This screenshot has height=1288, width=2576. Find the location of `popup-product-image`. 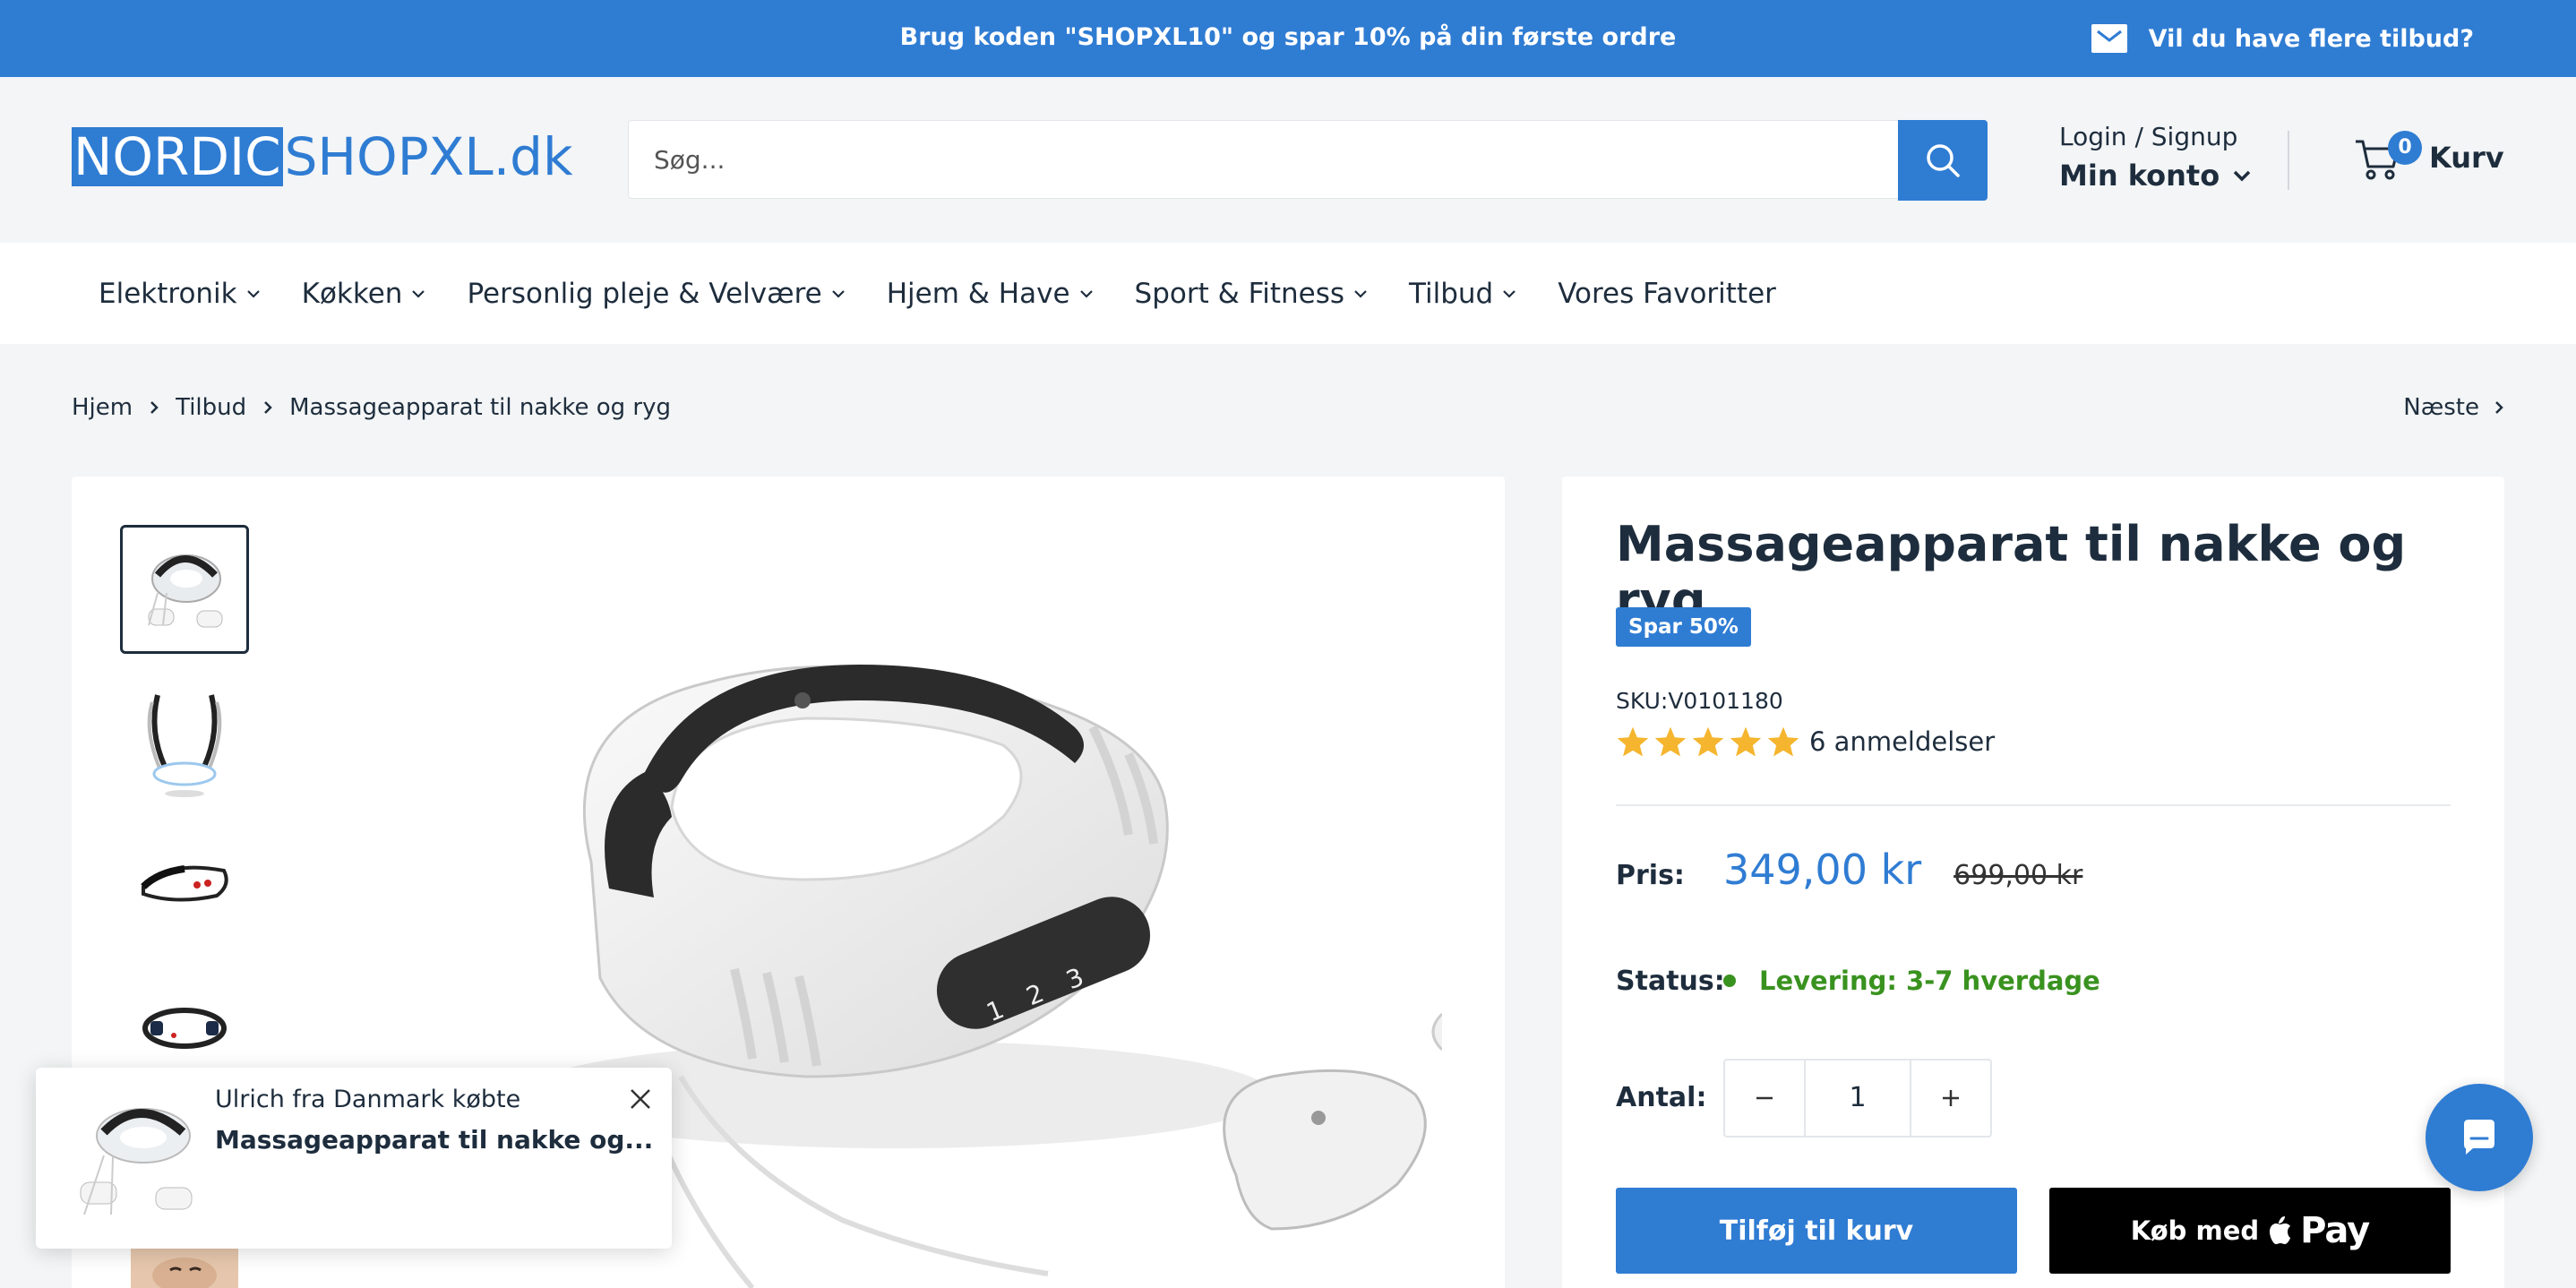

popup-product-image is located at coordinates (136, 1161).